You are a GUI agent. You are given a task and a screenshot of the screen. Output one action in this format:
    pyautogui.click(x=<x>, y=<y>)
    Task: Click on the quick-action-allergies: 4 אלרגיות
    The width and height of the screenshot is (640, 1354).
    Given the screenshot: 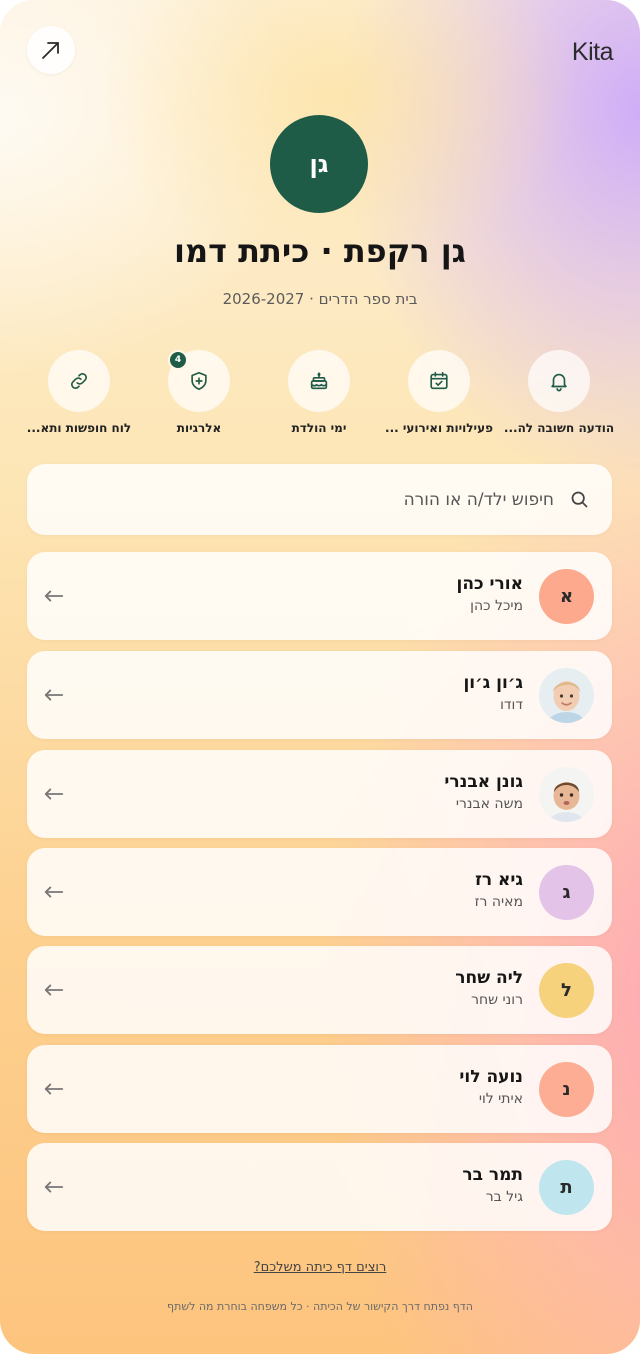 What is the action you would take?
    pyautogui.click(x=198, y=395)
    